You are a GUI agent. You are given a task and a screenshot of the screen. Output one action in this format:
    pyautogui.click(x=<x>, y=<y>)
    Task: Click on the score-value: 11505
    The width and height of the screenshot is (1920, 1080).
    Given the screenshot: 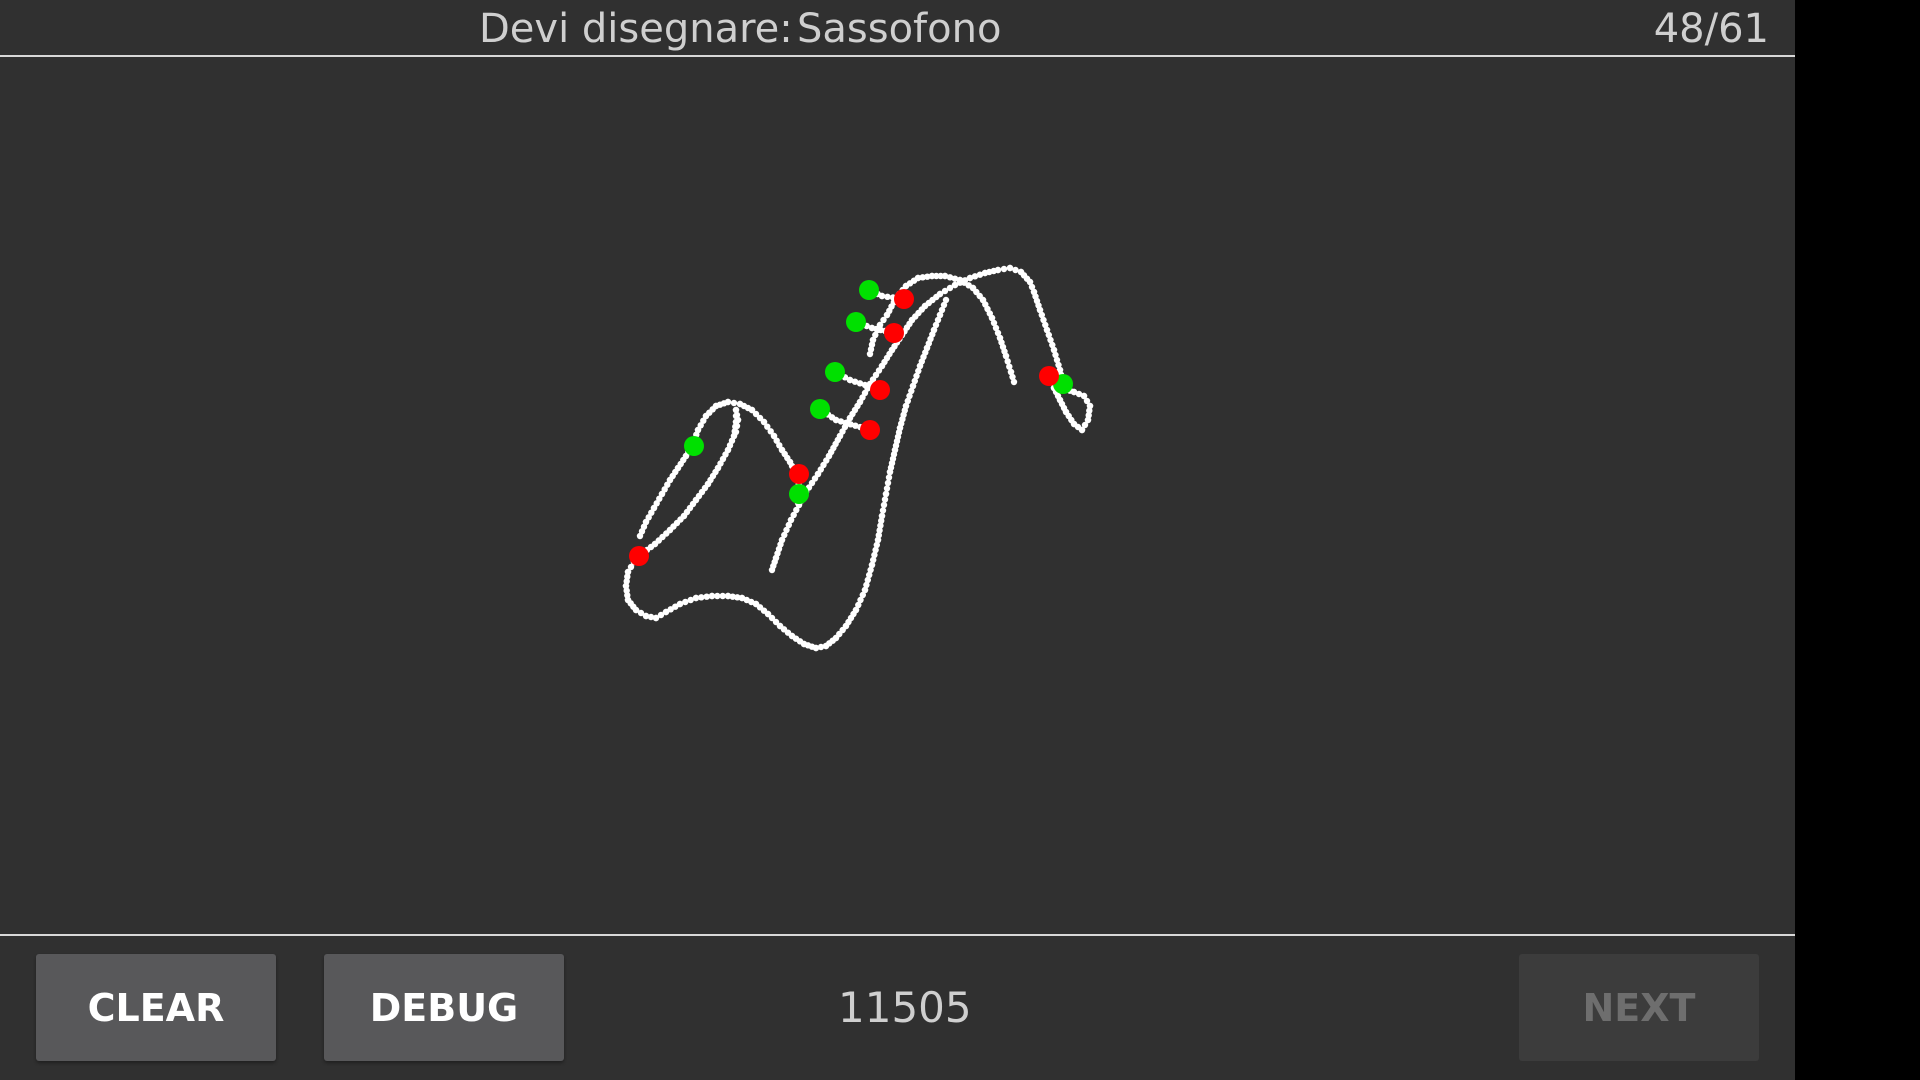 What is the action you would take?
    pyautogui.click(x=905, y=1007)
    